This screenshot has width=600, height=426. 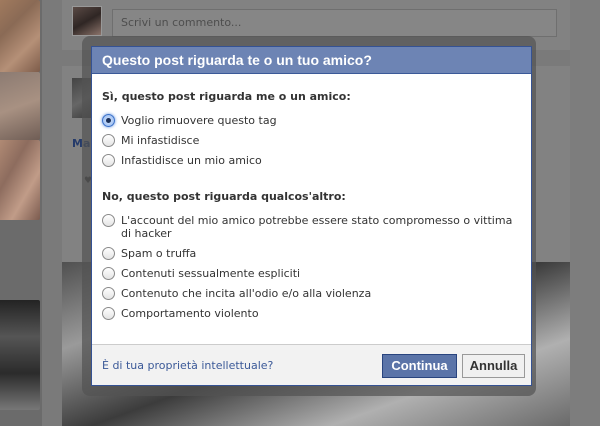 What do you see at coordinates (160, 140) in the screenshot?
I see `option-label: Mi infastidisce` at bounding box center [160, 140].